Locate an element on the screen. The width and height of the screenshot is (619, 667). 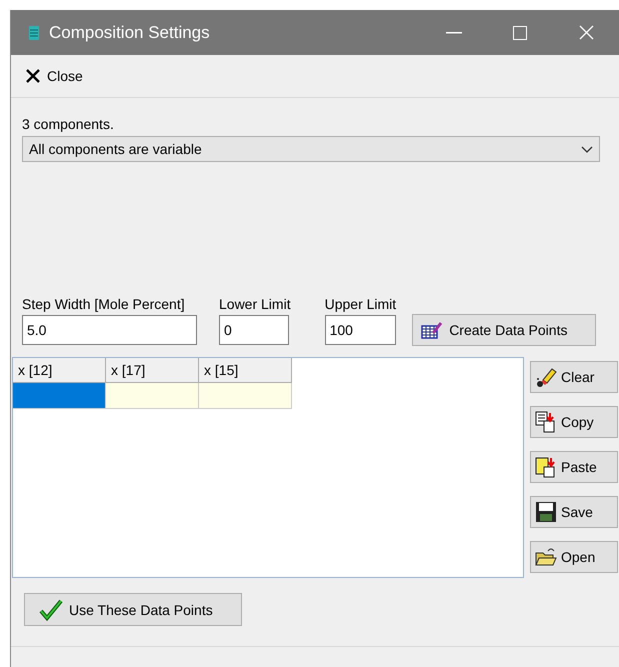
table-pencil-icon is located at coordinates (432, 330).